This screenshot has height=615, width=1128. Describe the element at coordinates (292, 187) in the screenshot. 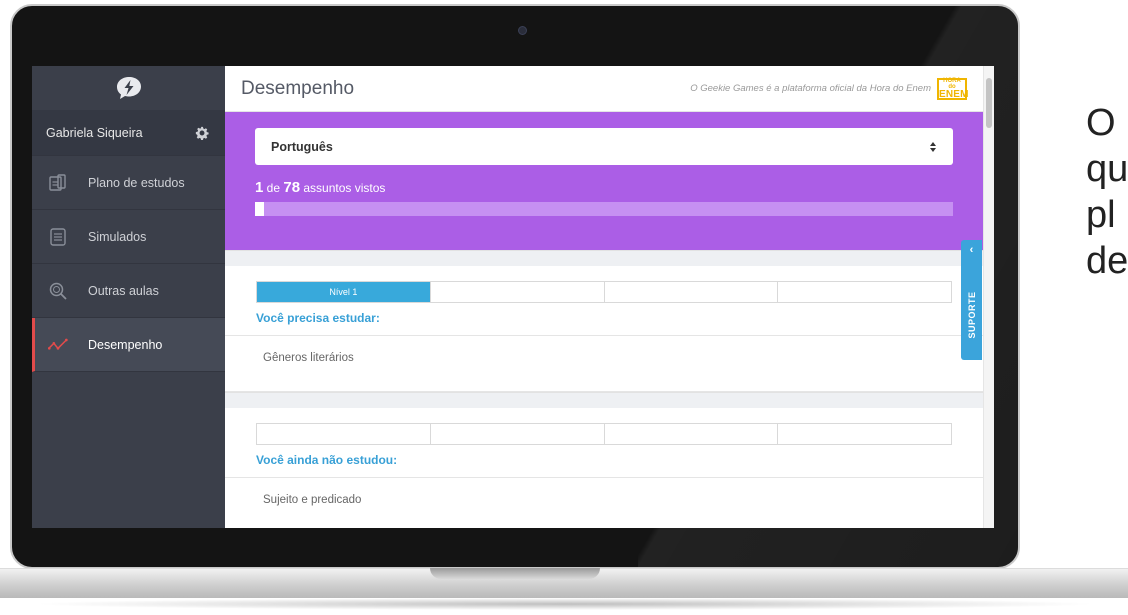

I see `progress-total: 78` at that location.